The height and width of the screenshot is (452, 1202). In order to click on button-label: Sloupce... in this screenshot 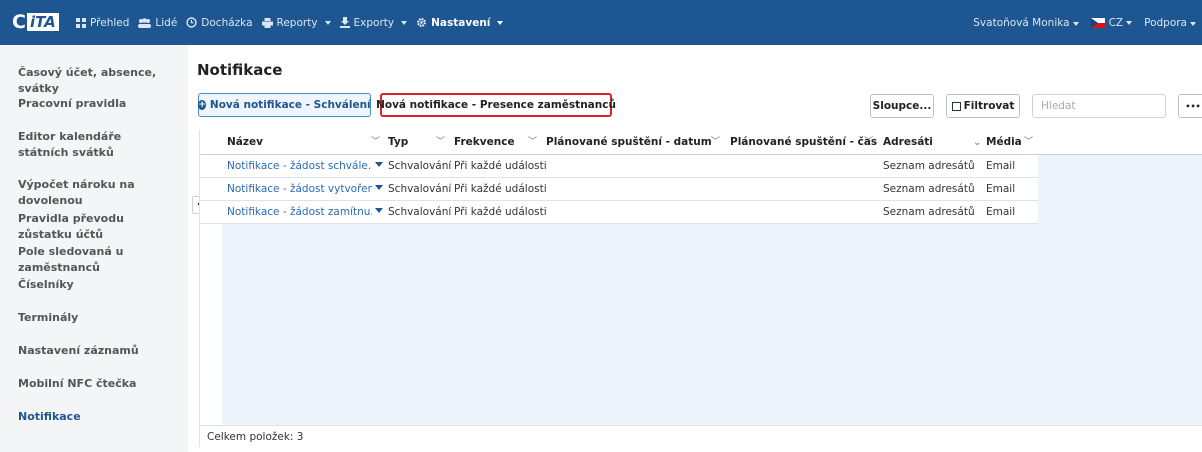, I will do `click(902, 106)`.